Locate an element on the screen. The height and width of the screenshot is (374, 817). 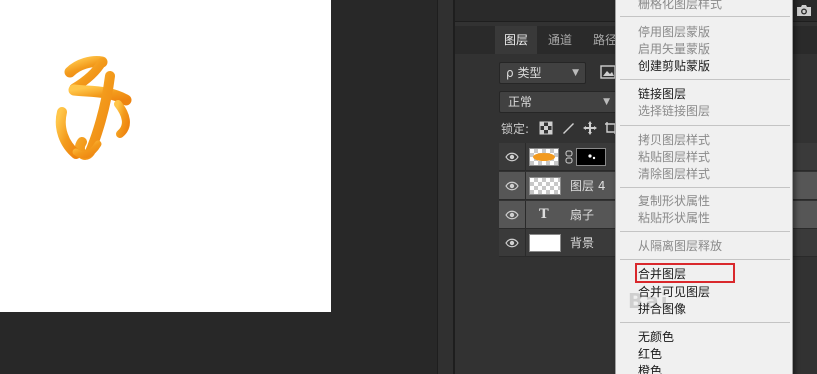
menu-item-release-from-isolation: 从隔离图层释放 is located at coordinates (680, 246).